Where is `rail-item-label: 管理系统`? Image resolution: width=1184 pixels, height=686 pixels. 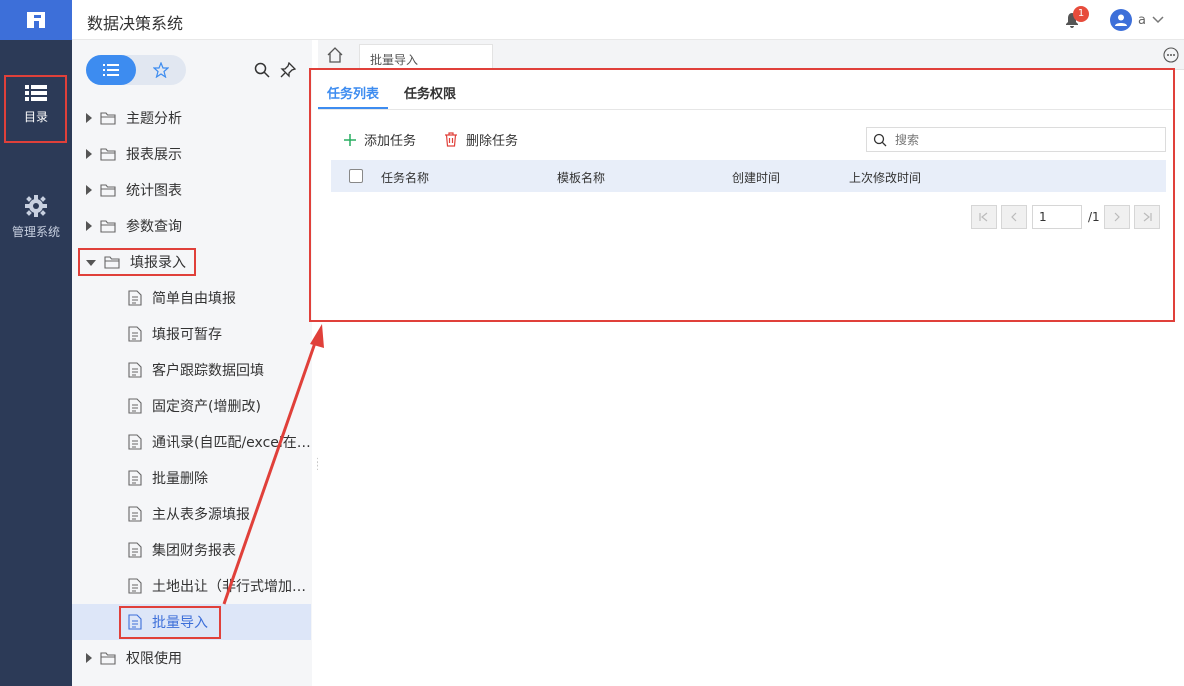
rail-item-label: 管理系统 is located at coordinates (35, 232).